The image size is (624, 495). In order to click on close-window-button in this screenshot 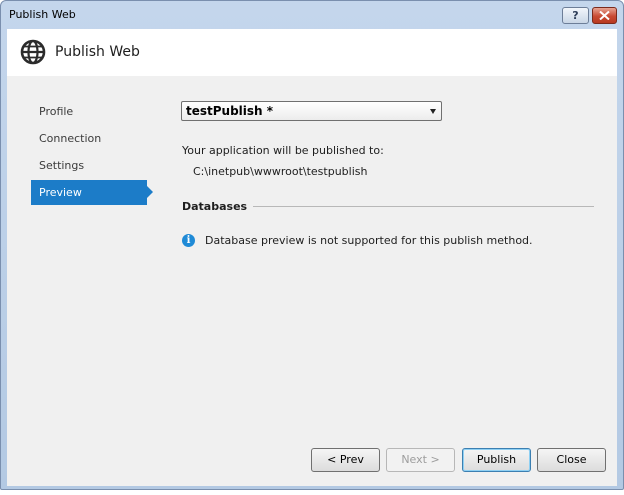, I will do `click(604, 15)`.